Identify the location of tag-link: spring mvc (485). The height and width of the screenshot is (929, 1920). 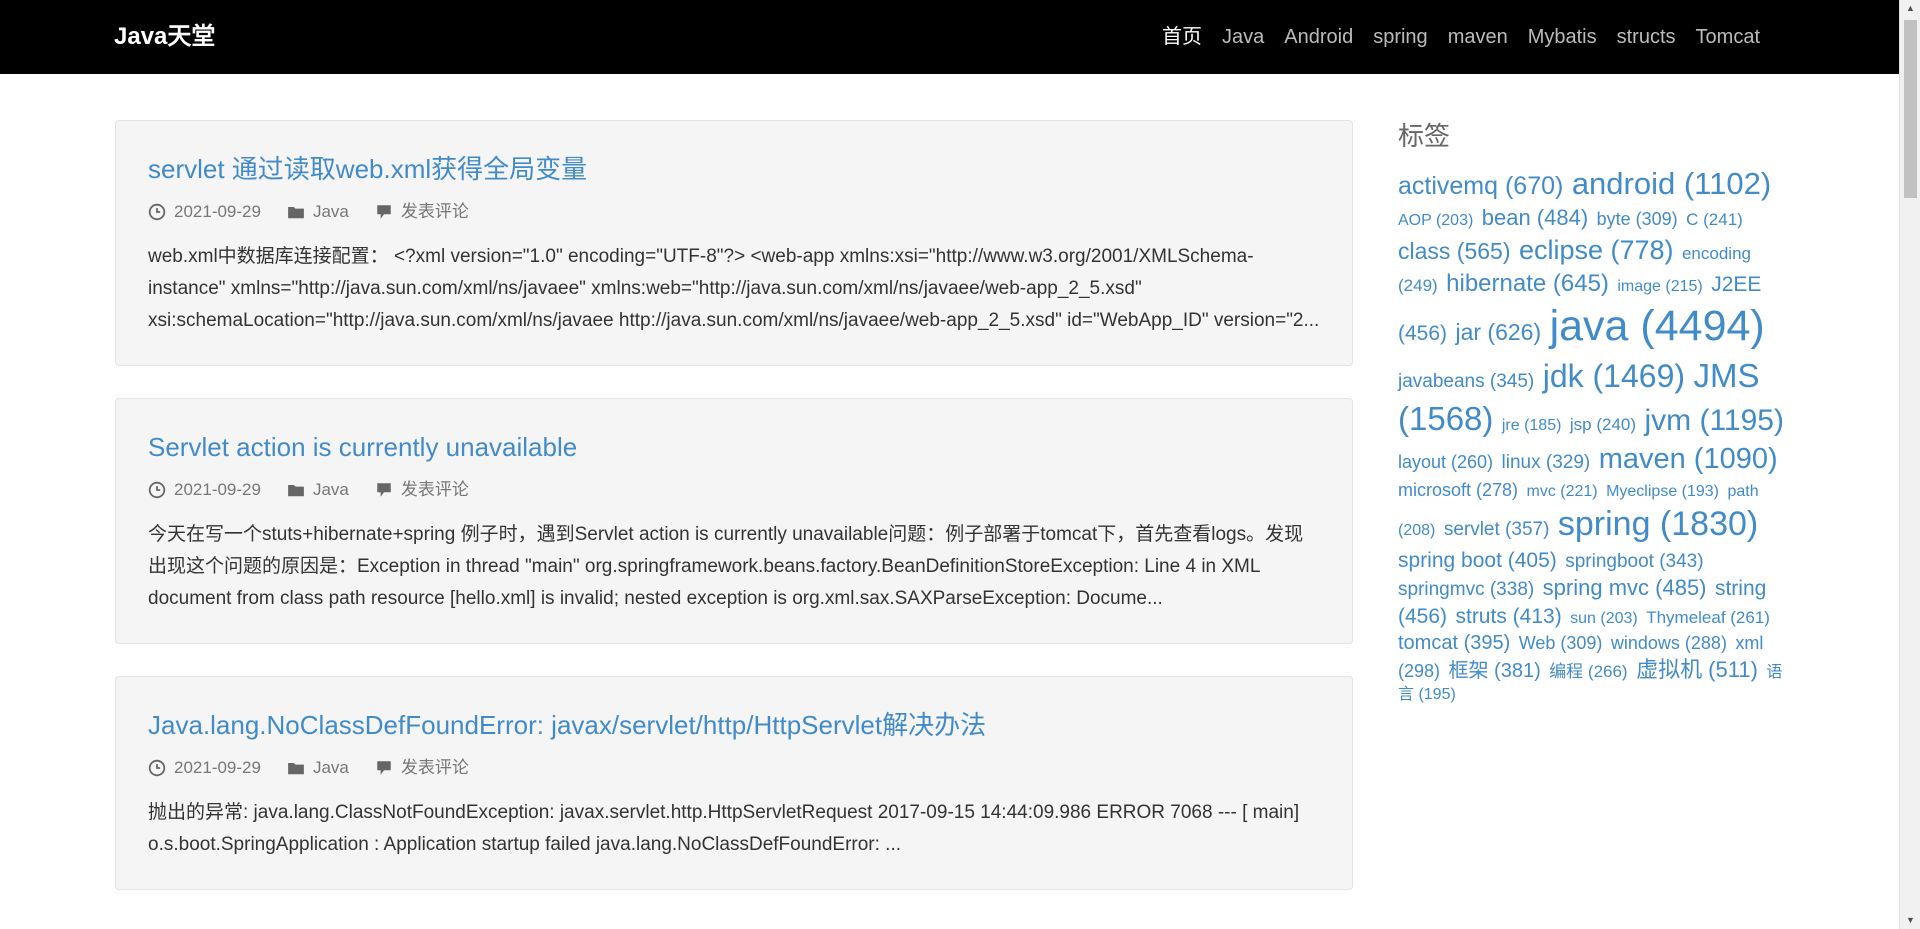
(1625, 587).